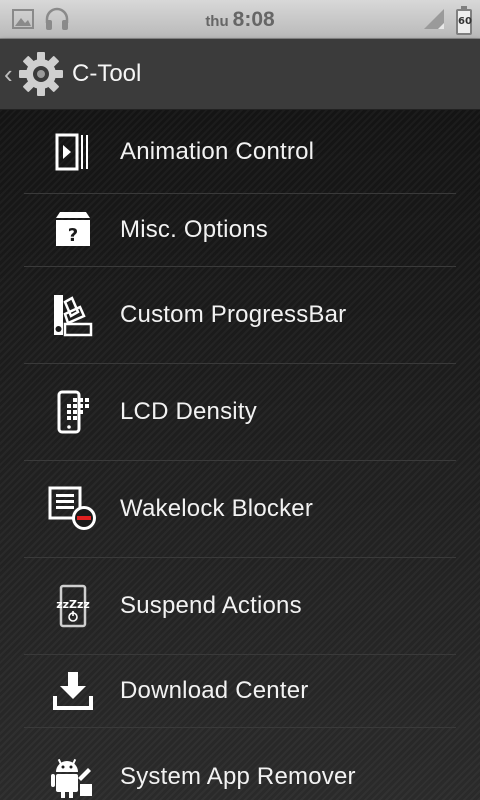 Image resolution: width=480 pixels, height=800 pixels. Describe the element at coordinates (107, 73) in the screenshot. I see `app-title: C-Tool` at that location.